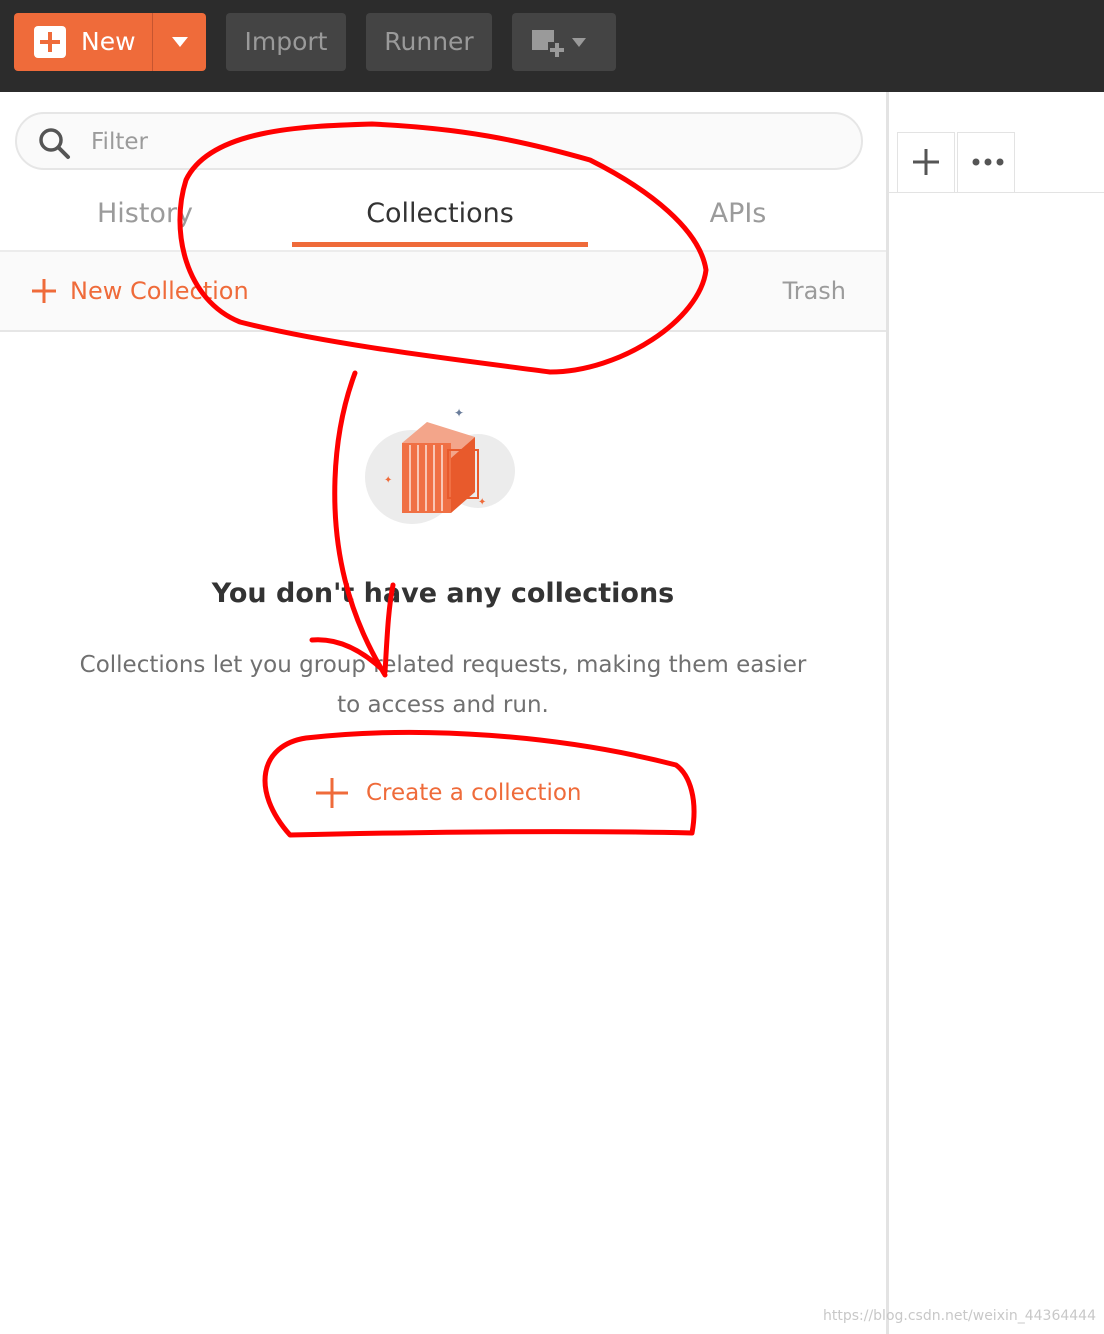 The image size is (1104, 1334). What do you see at coordinates (549, 44) in the screenshot?
I see `new-window-icon` at bounding box center [549, 44].